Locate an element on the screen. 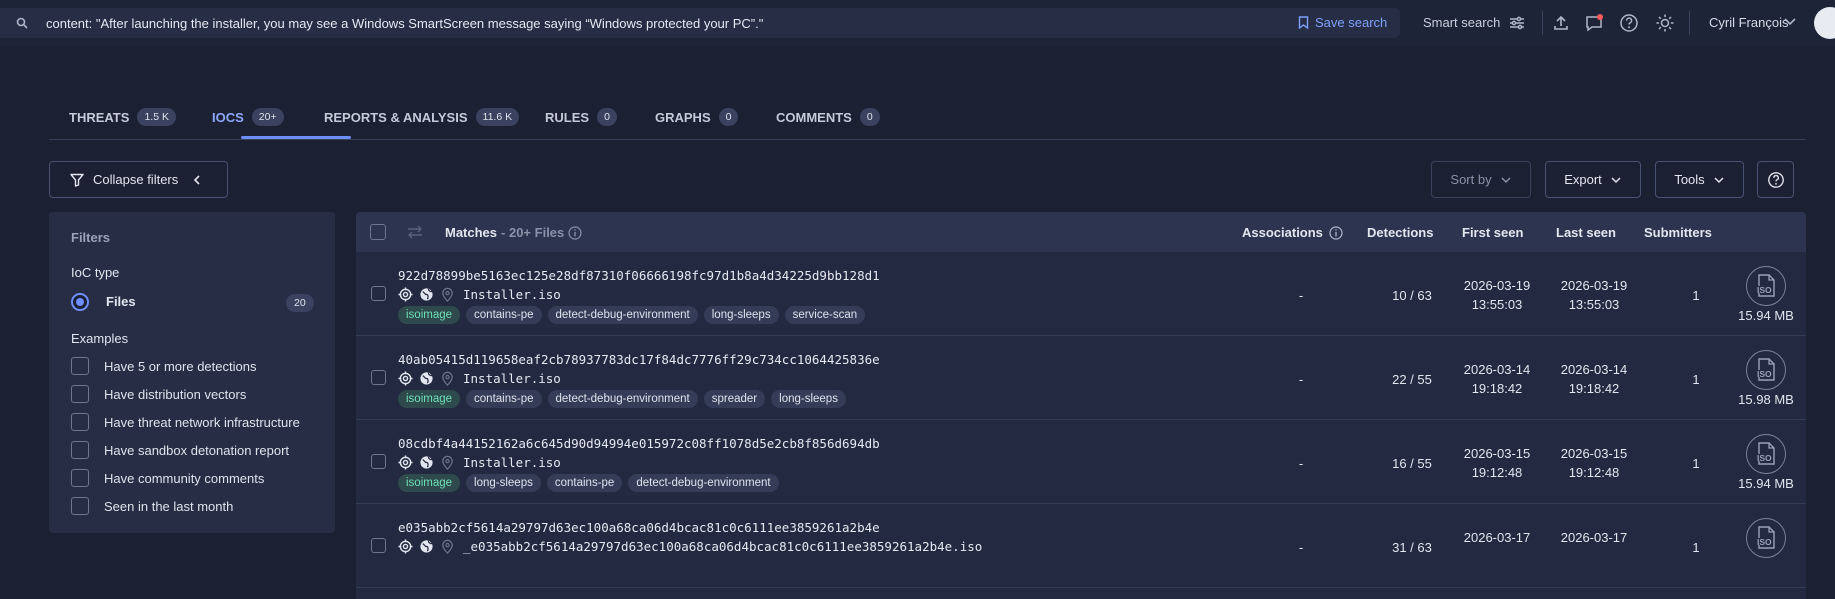  tag-service-scan: service-scan is located at coordinates (825, 315).